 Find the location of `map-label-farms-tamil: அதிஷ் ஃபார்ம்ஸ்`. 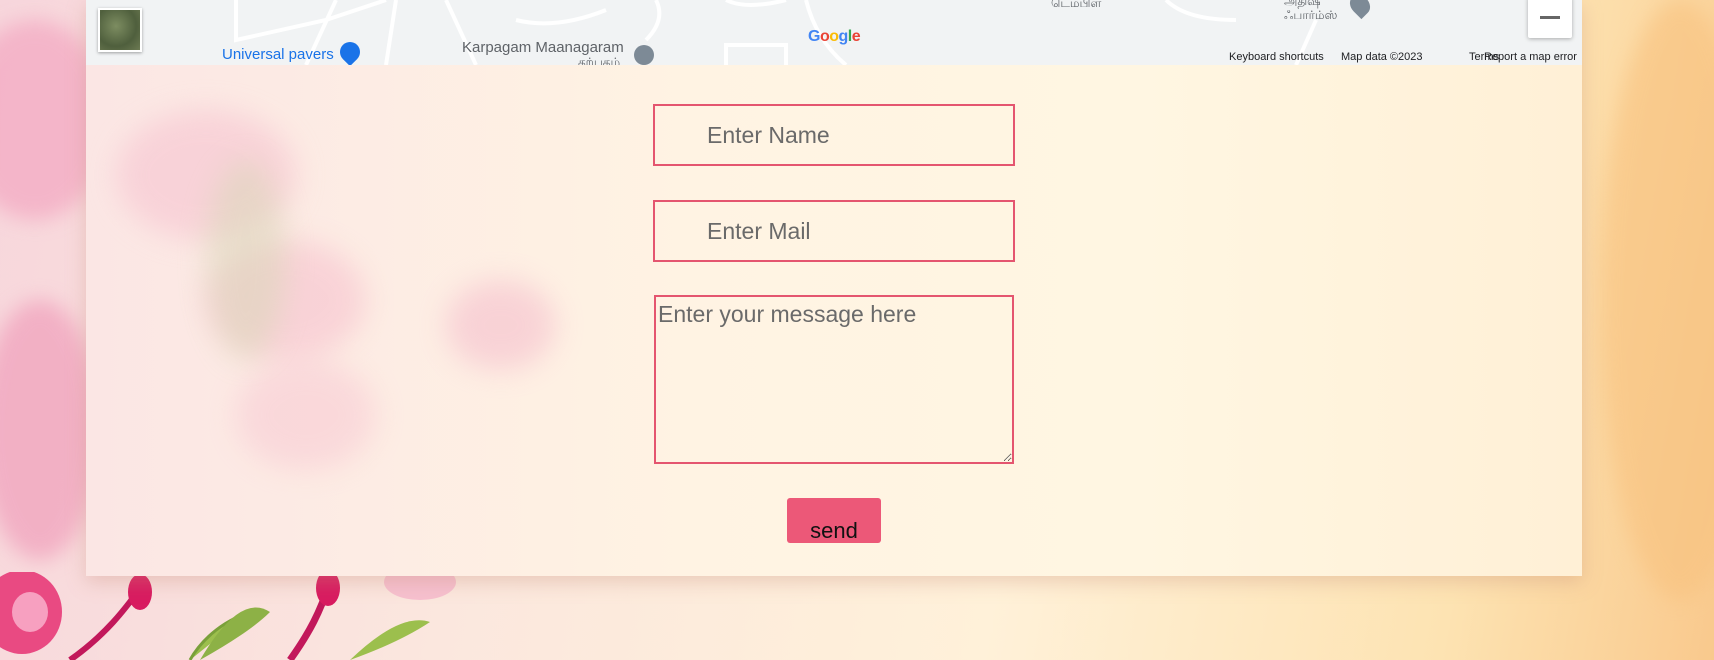

map-label-farms-tamil: அதிஷ் ஃபார்ம்ஸ் is located at coordinates (1310, 11).